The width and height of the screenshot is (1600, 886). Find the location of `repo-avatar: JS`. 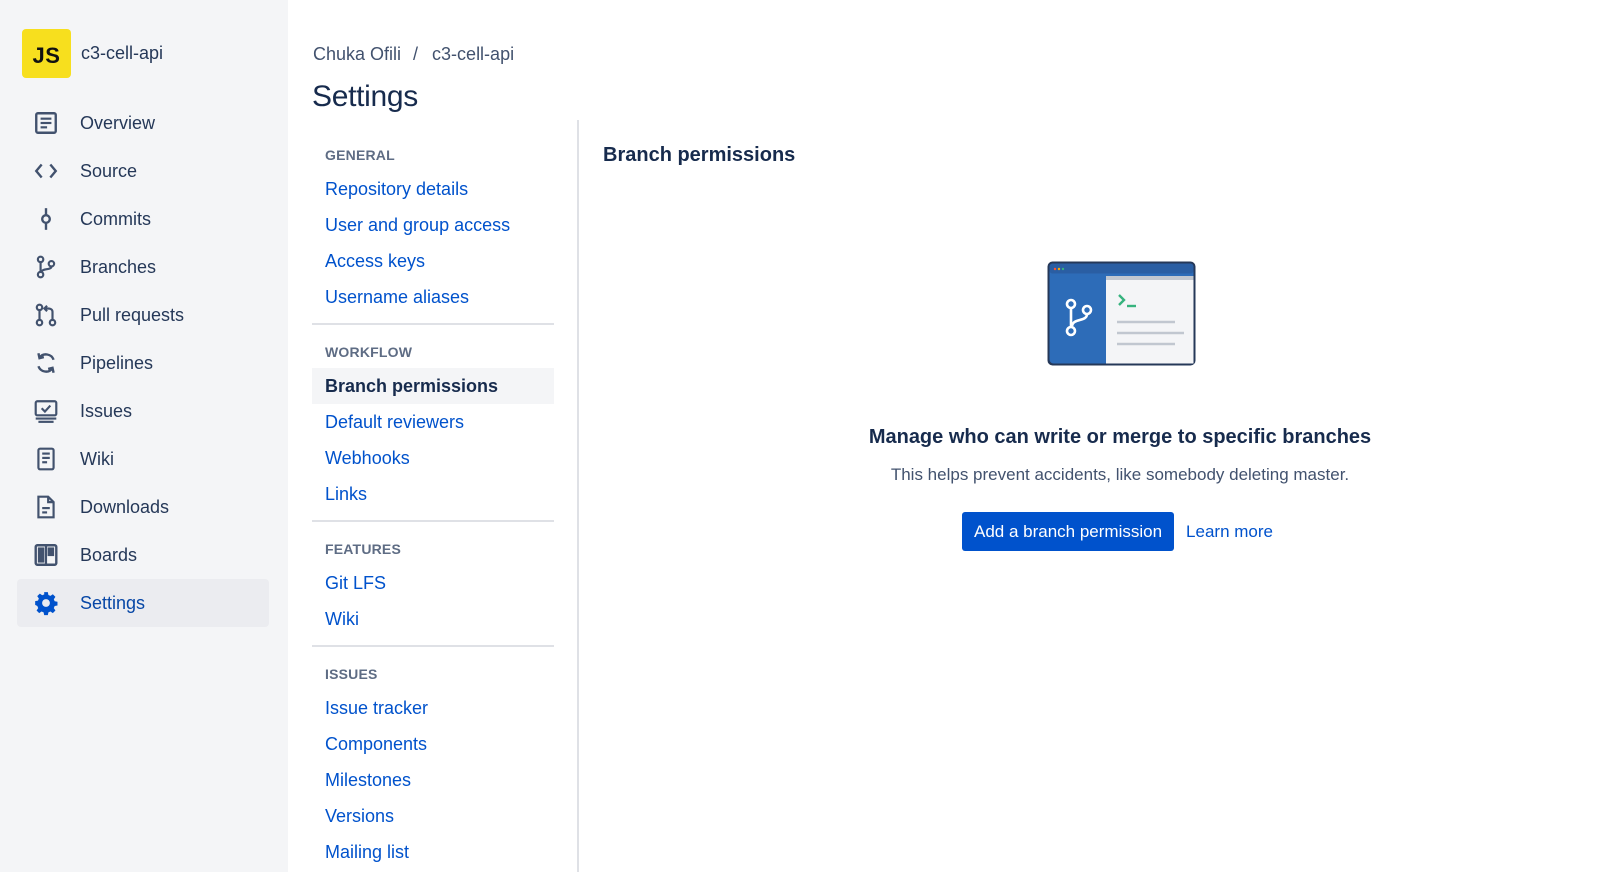

repo-avatar: JS is located at coordinates (46, 53).